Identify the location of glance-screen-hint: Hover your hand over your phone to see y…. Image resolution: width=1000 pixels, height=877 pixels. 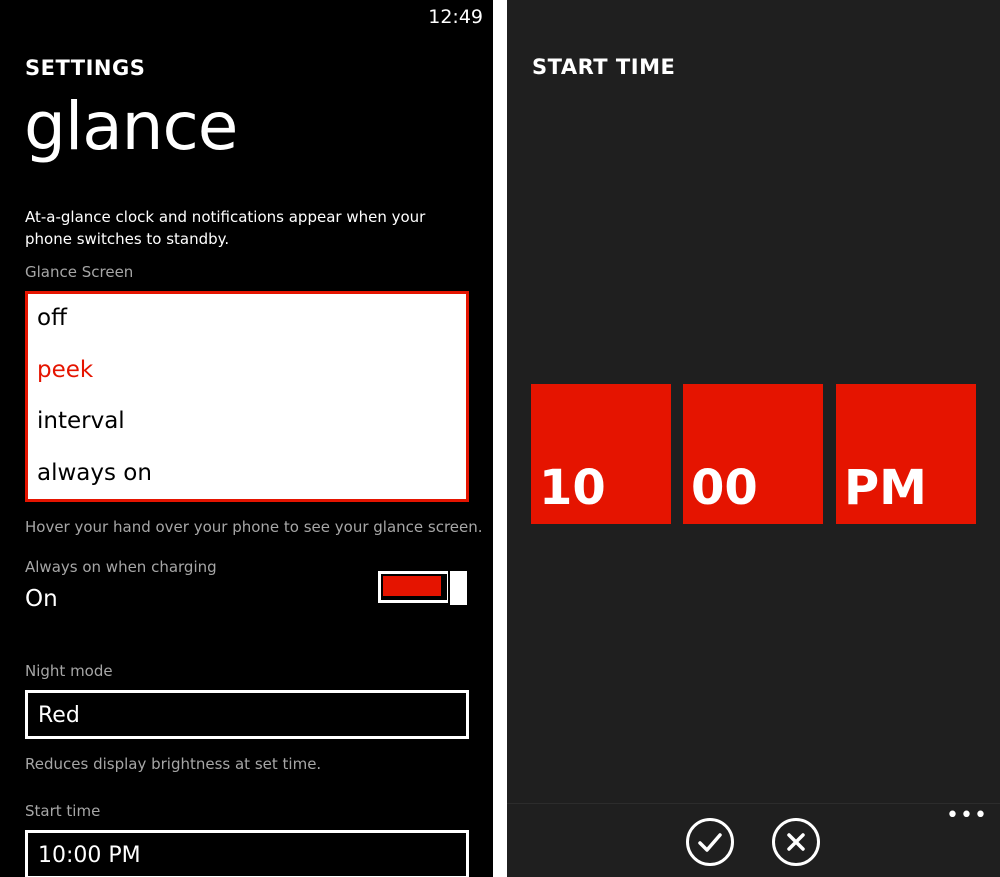
(254, 527).